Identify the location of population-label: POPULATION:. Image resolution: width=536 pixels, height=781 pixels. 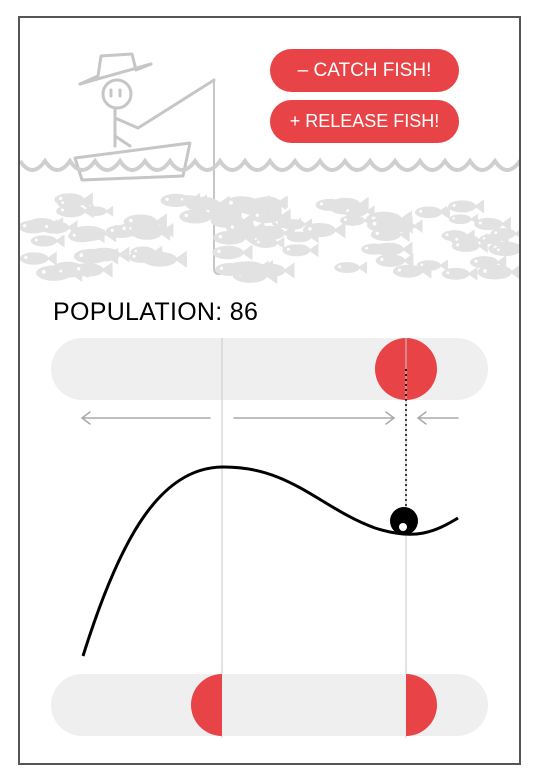
(141, 312).